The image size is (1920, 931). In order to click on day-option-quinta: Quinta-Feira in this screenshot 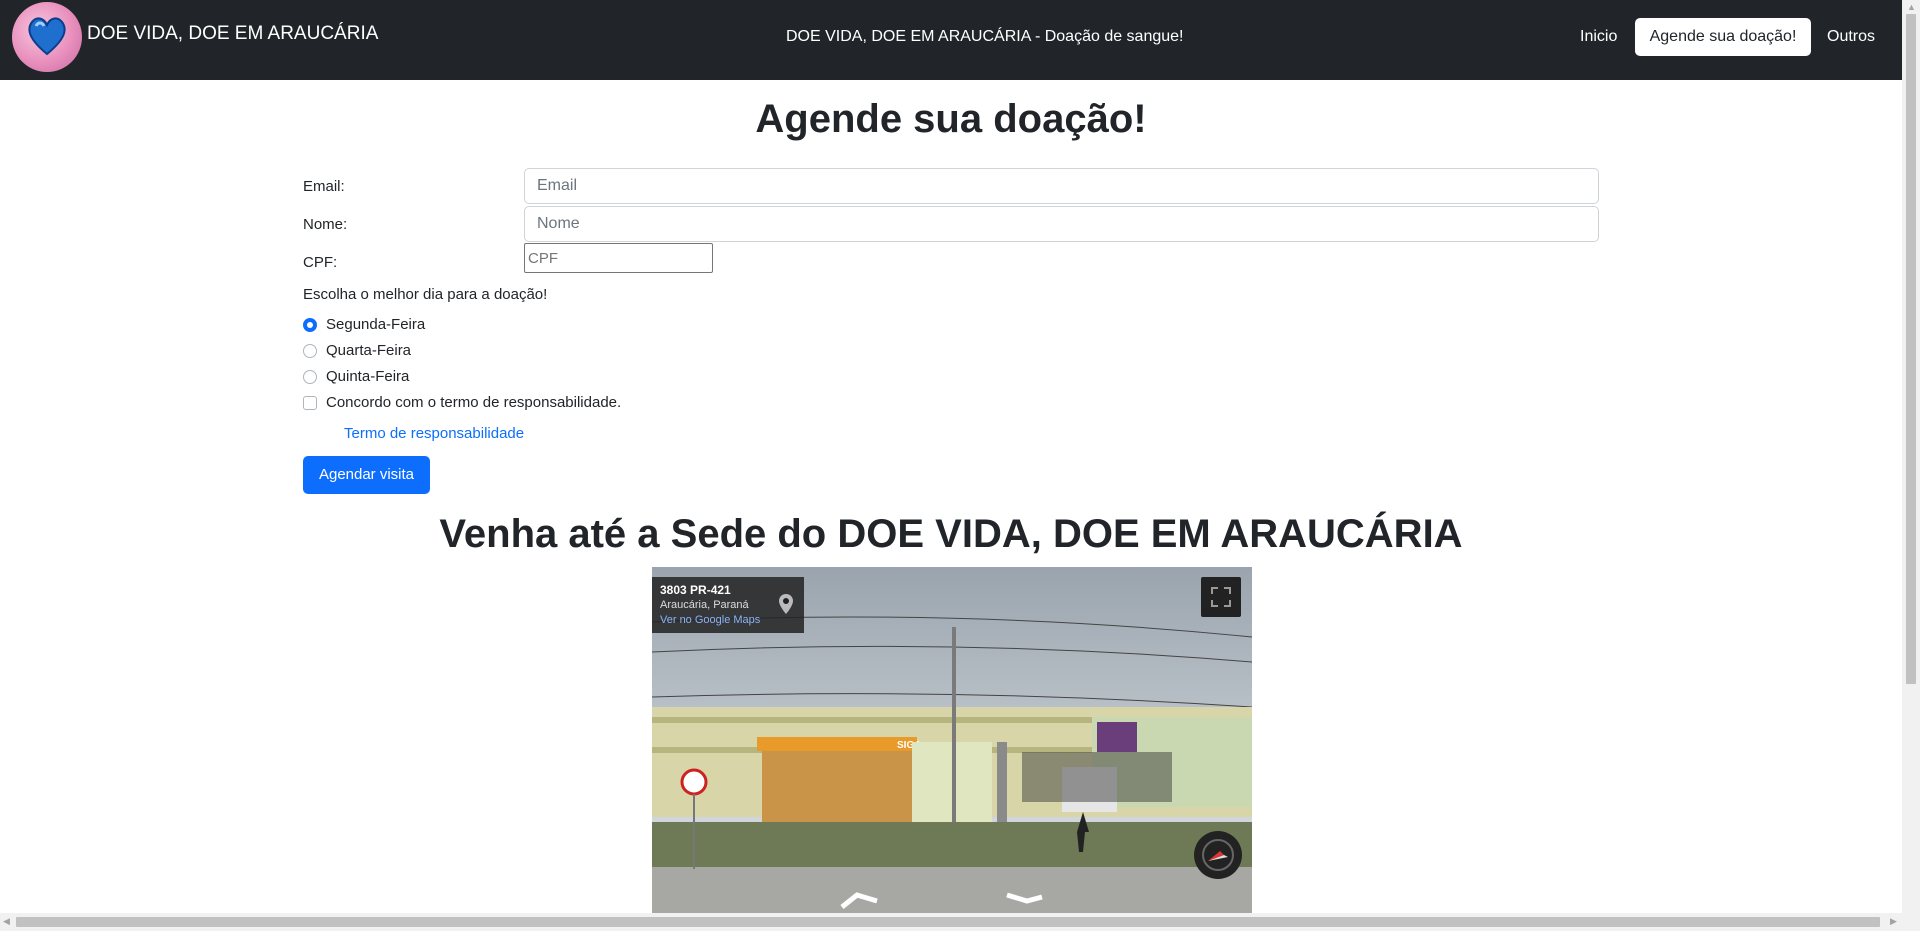, I will do `click(356, 376)`.